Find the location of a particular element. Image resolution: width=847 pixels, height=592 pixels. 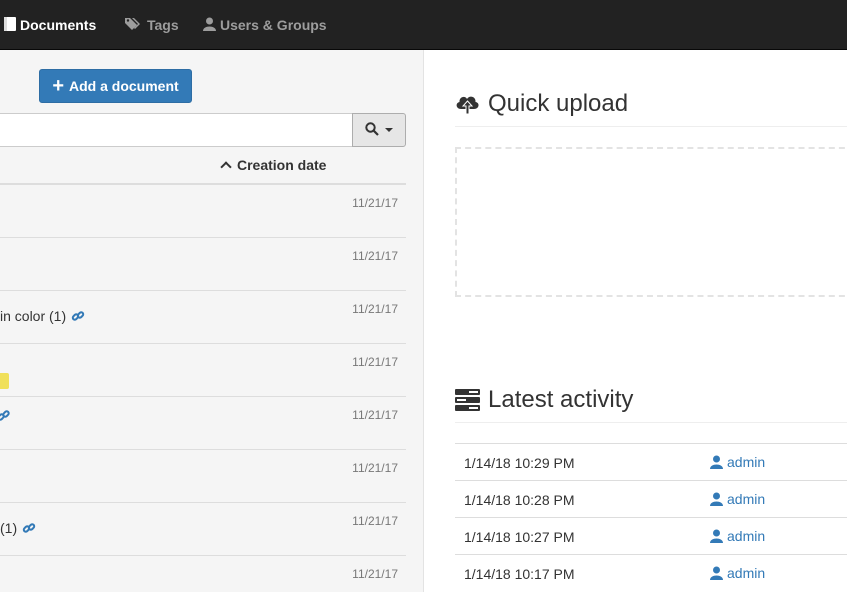

plus-icon: + is located at coordinates (58, 86).